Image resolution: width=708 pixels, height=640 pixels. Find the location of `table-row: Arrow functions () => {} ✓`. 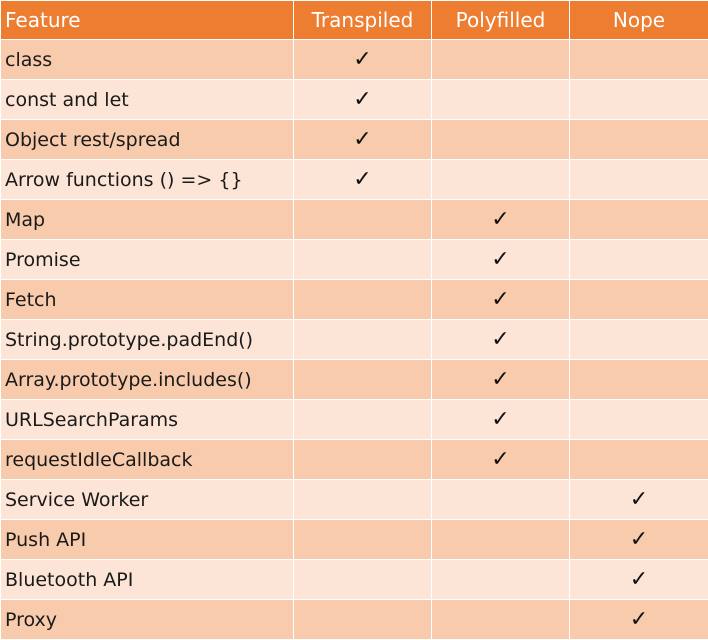

table-row: Arrow functions () => {} ✓ is located at coordinates (354, 180).